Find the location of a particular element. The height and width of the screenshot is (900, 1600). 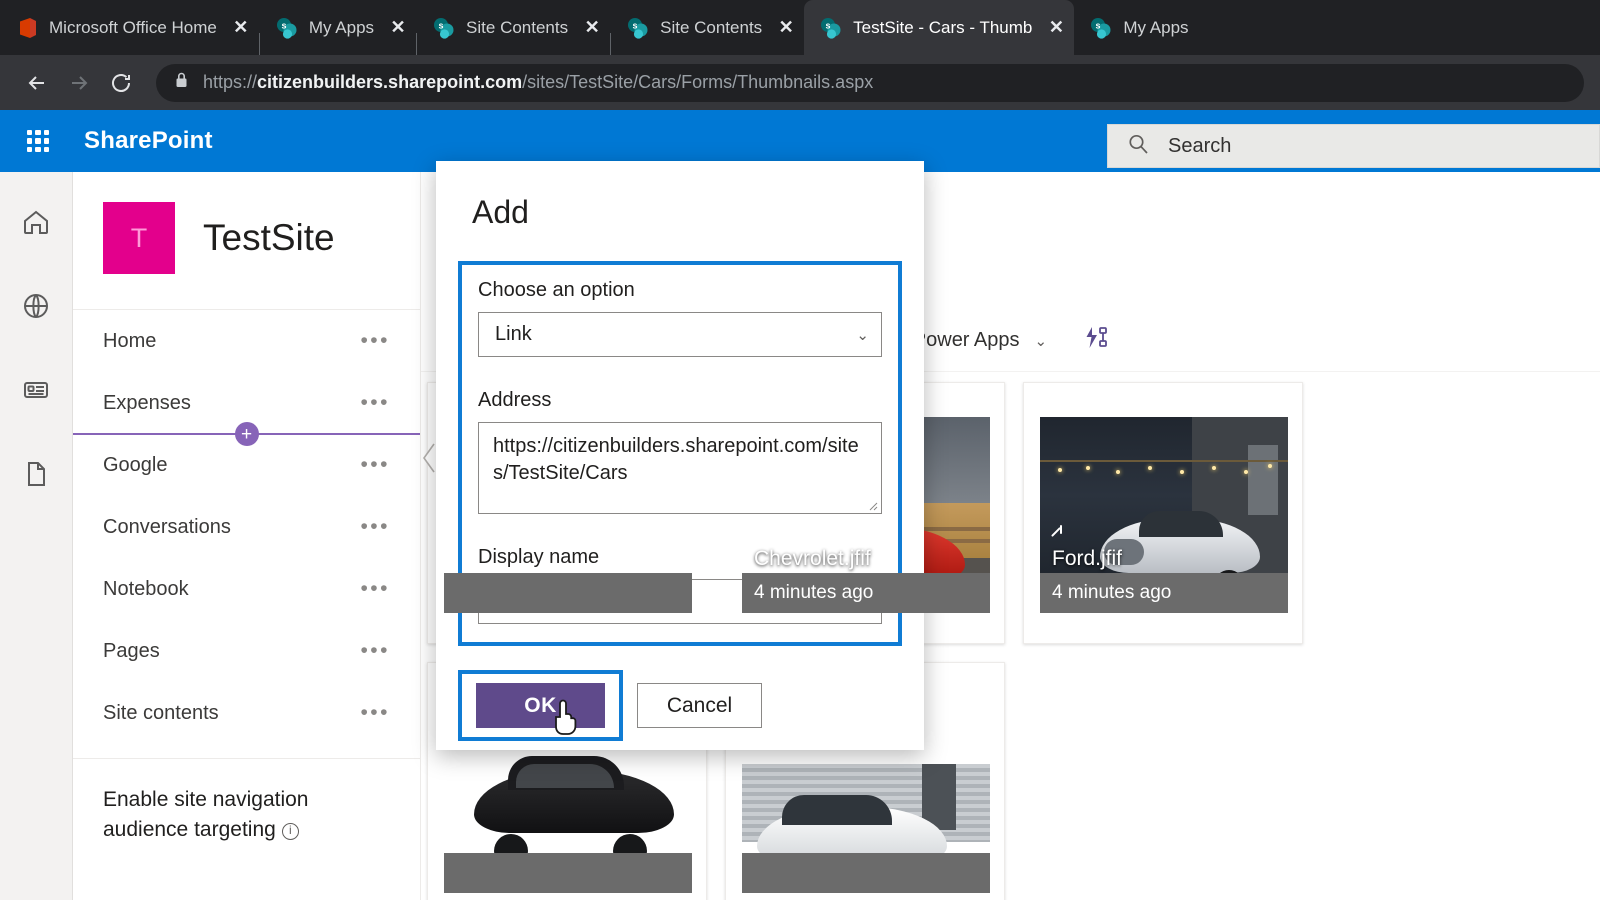

browser-tab-title: TestSite - Cars - Thumb is located at coordinates (943, 27).